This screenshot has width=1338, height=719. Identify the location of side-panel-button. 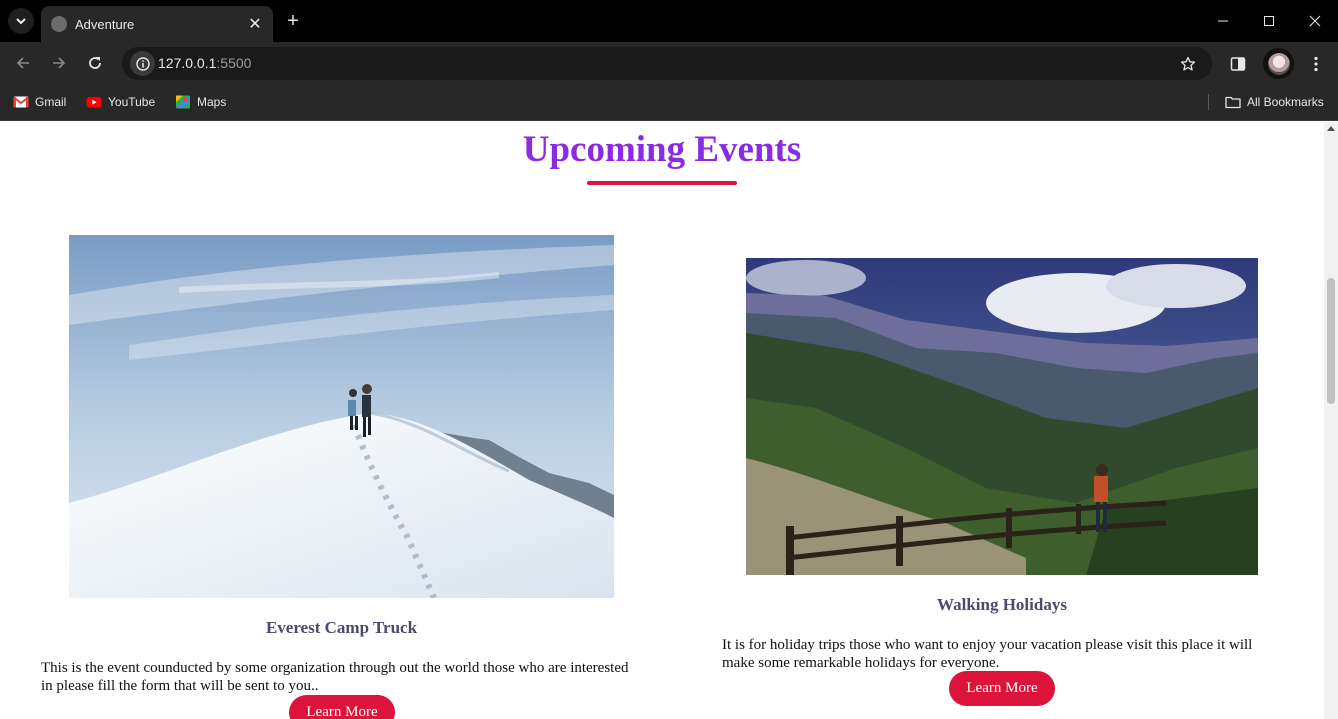
(1238, 64).